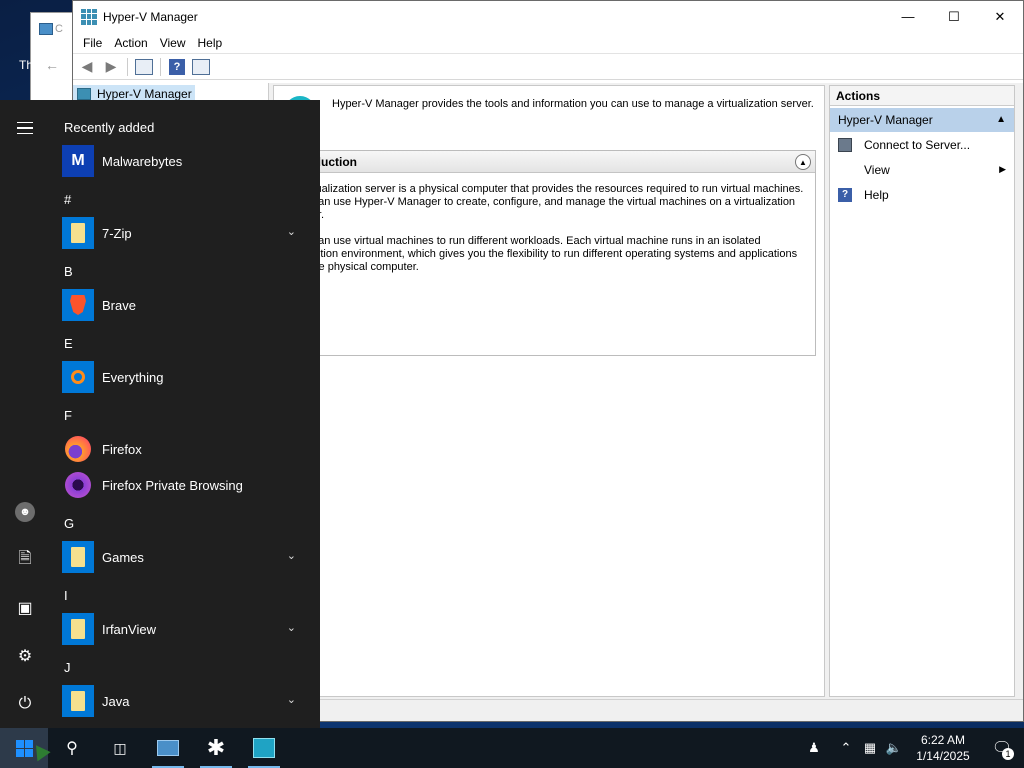 This screenshot has height=768, width=1024. Describe the element at coordinates (25, 704) in the screenshot. I see `power-icon: ⏻` at that location.